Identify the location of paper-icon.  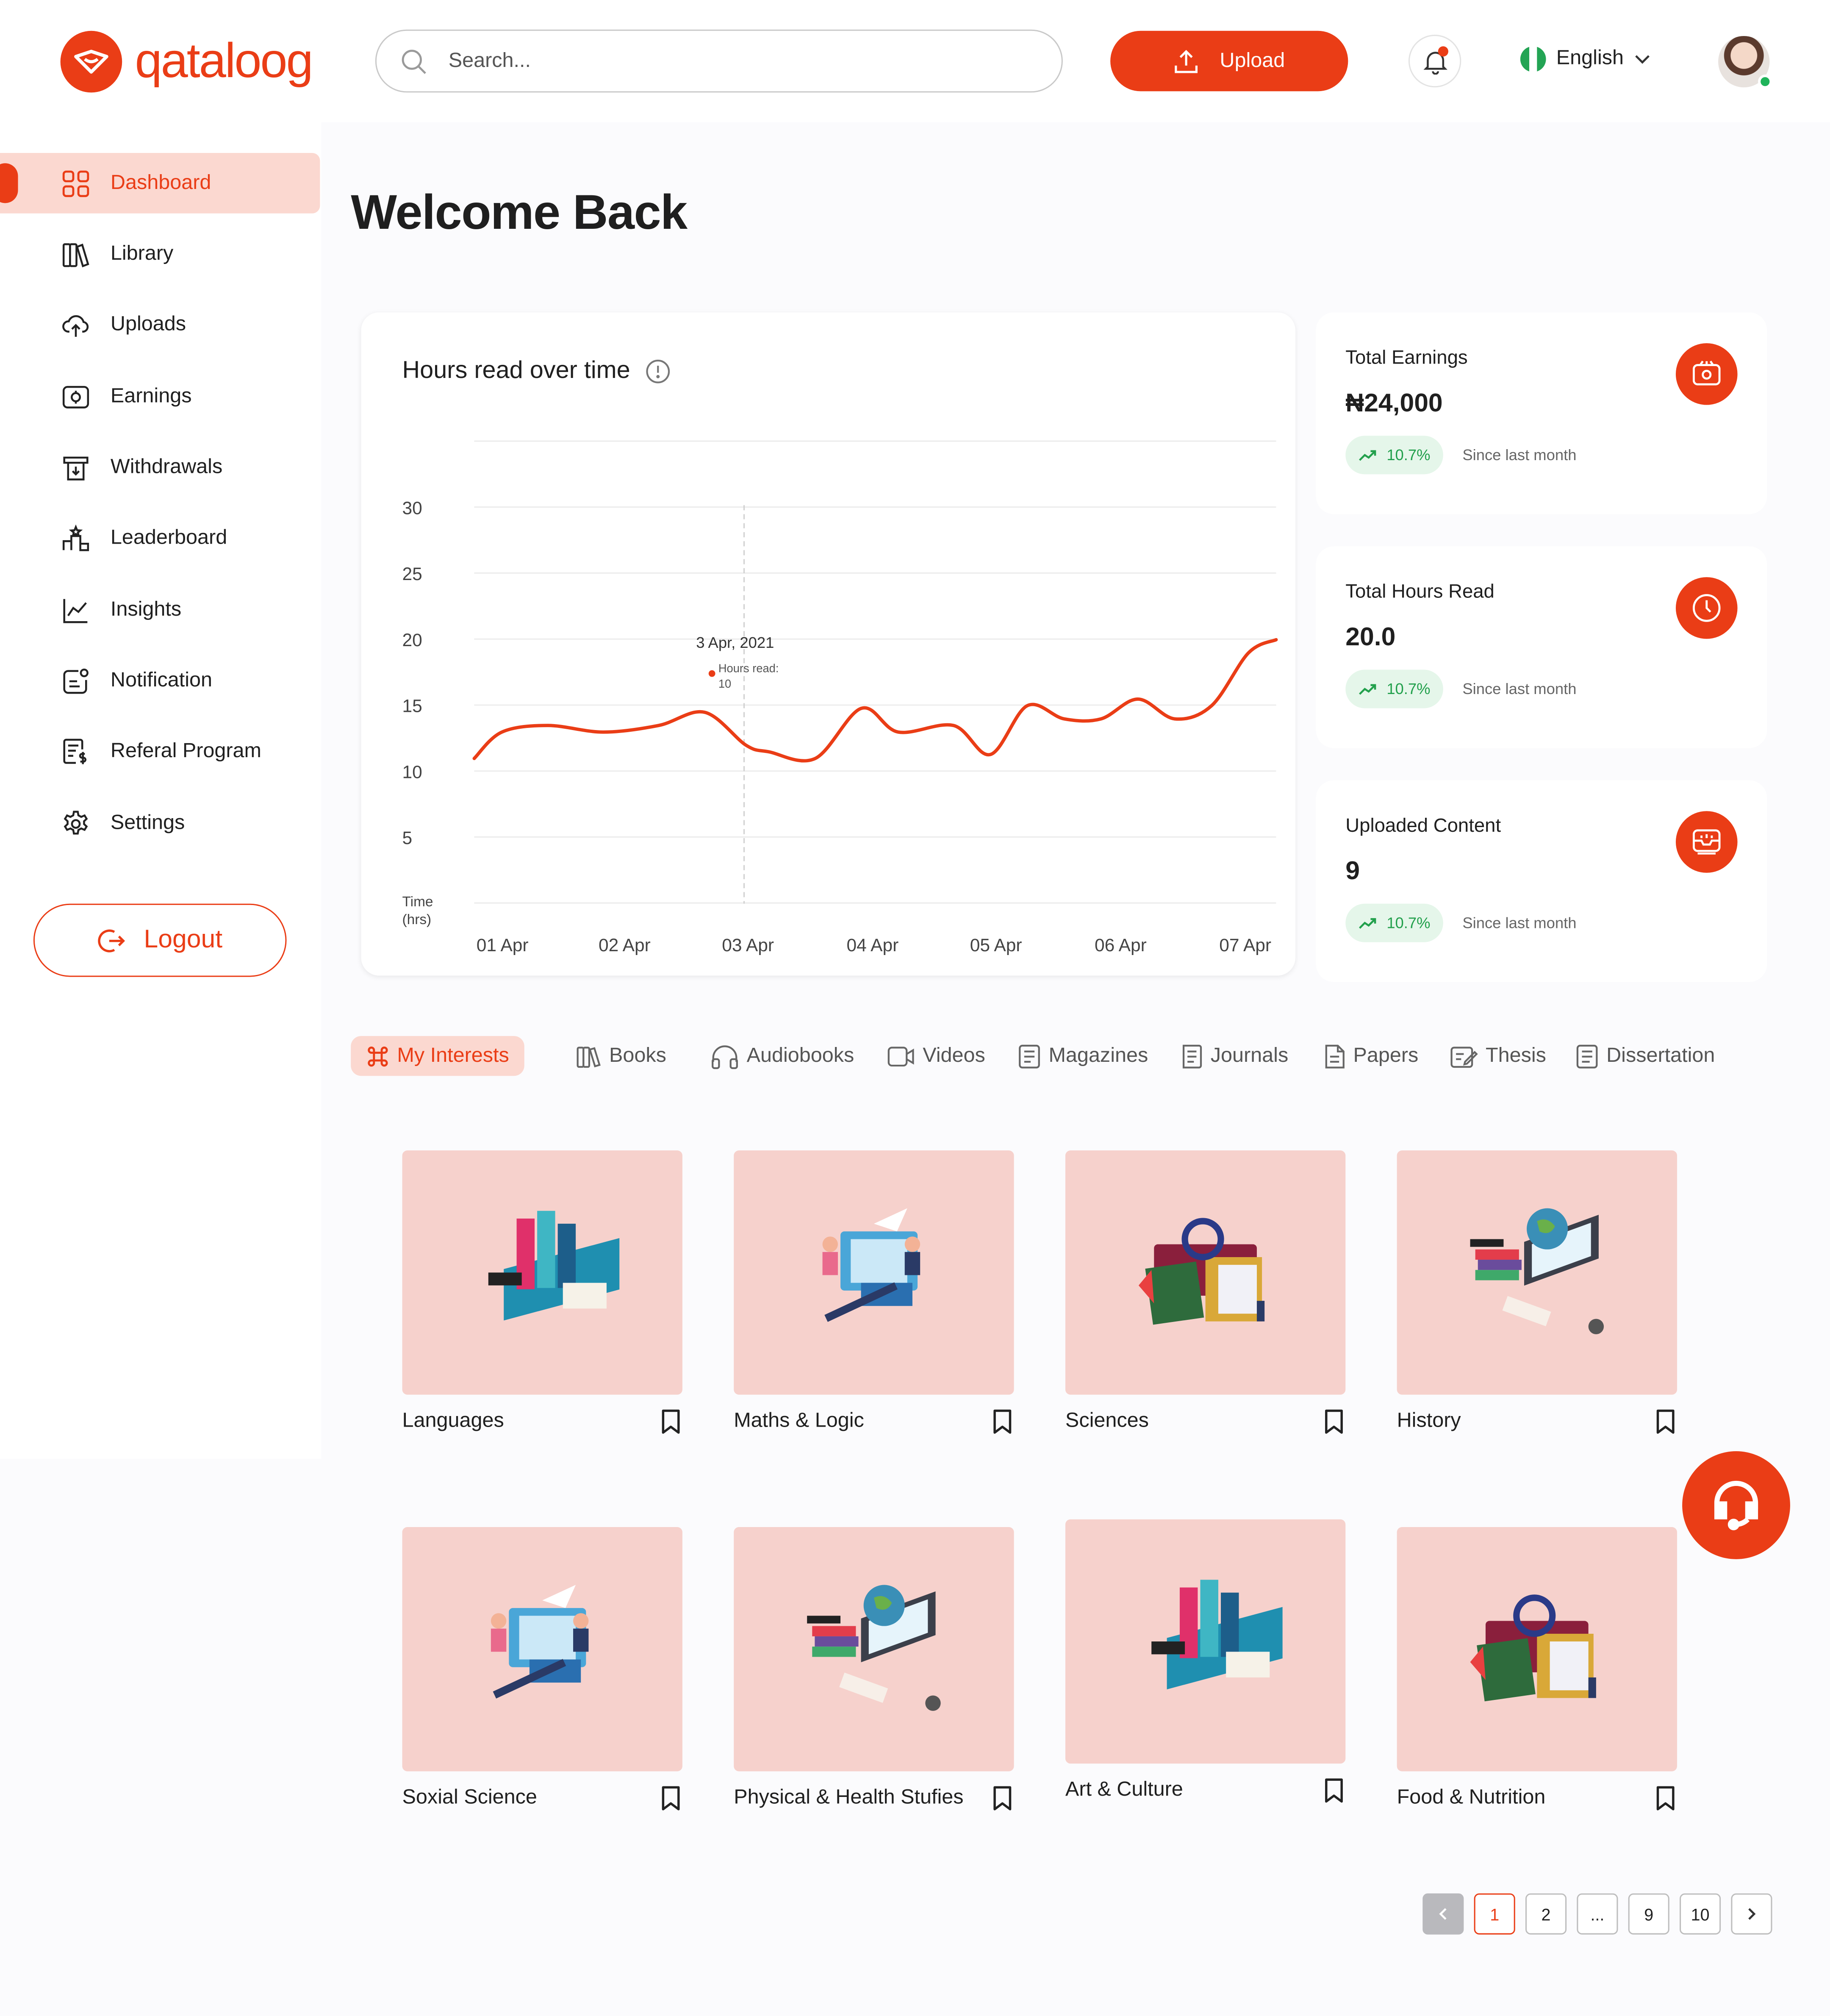
(1335, 1056).